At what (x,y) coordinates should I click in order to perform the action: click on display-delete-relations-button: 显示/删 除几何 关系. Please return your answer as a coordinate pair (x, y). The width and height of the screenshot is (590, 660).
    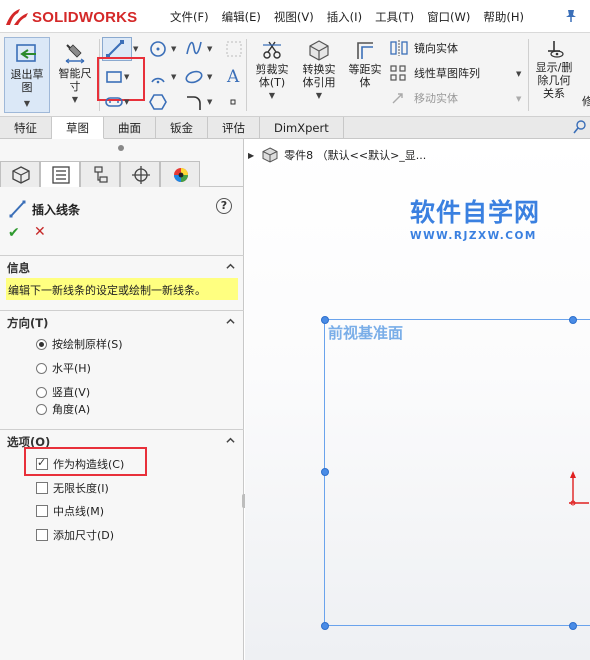
    Looking at the image, I should click on (554, 69).